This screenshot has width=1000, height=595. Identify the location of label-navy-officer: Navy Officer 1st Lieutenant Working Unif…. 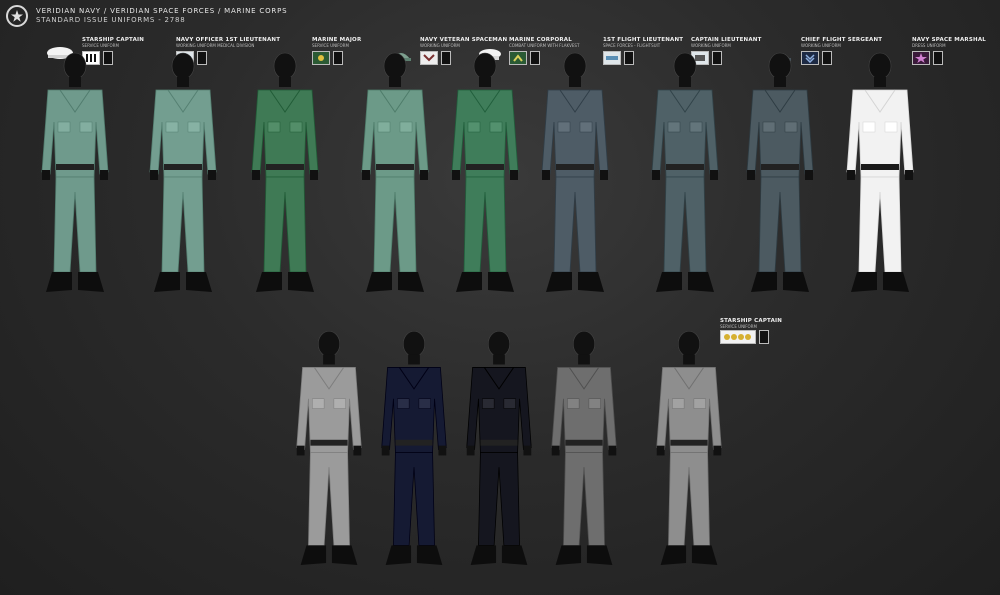
(228, 42).